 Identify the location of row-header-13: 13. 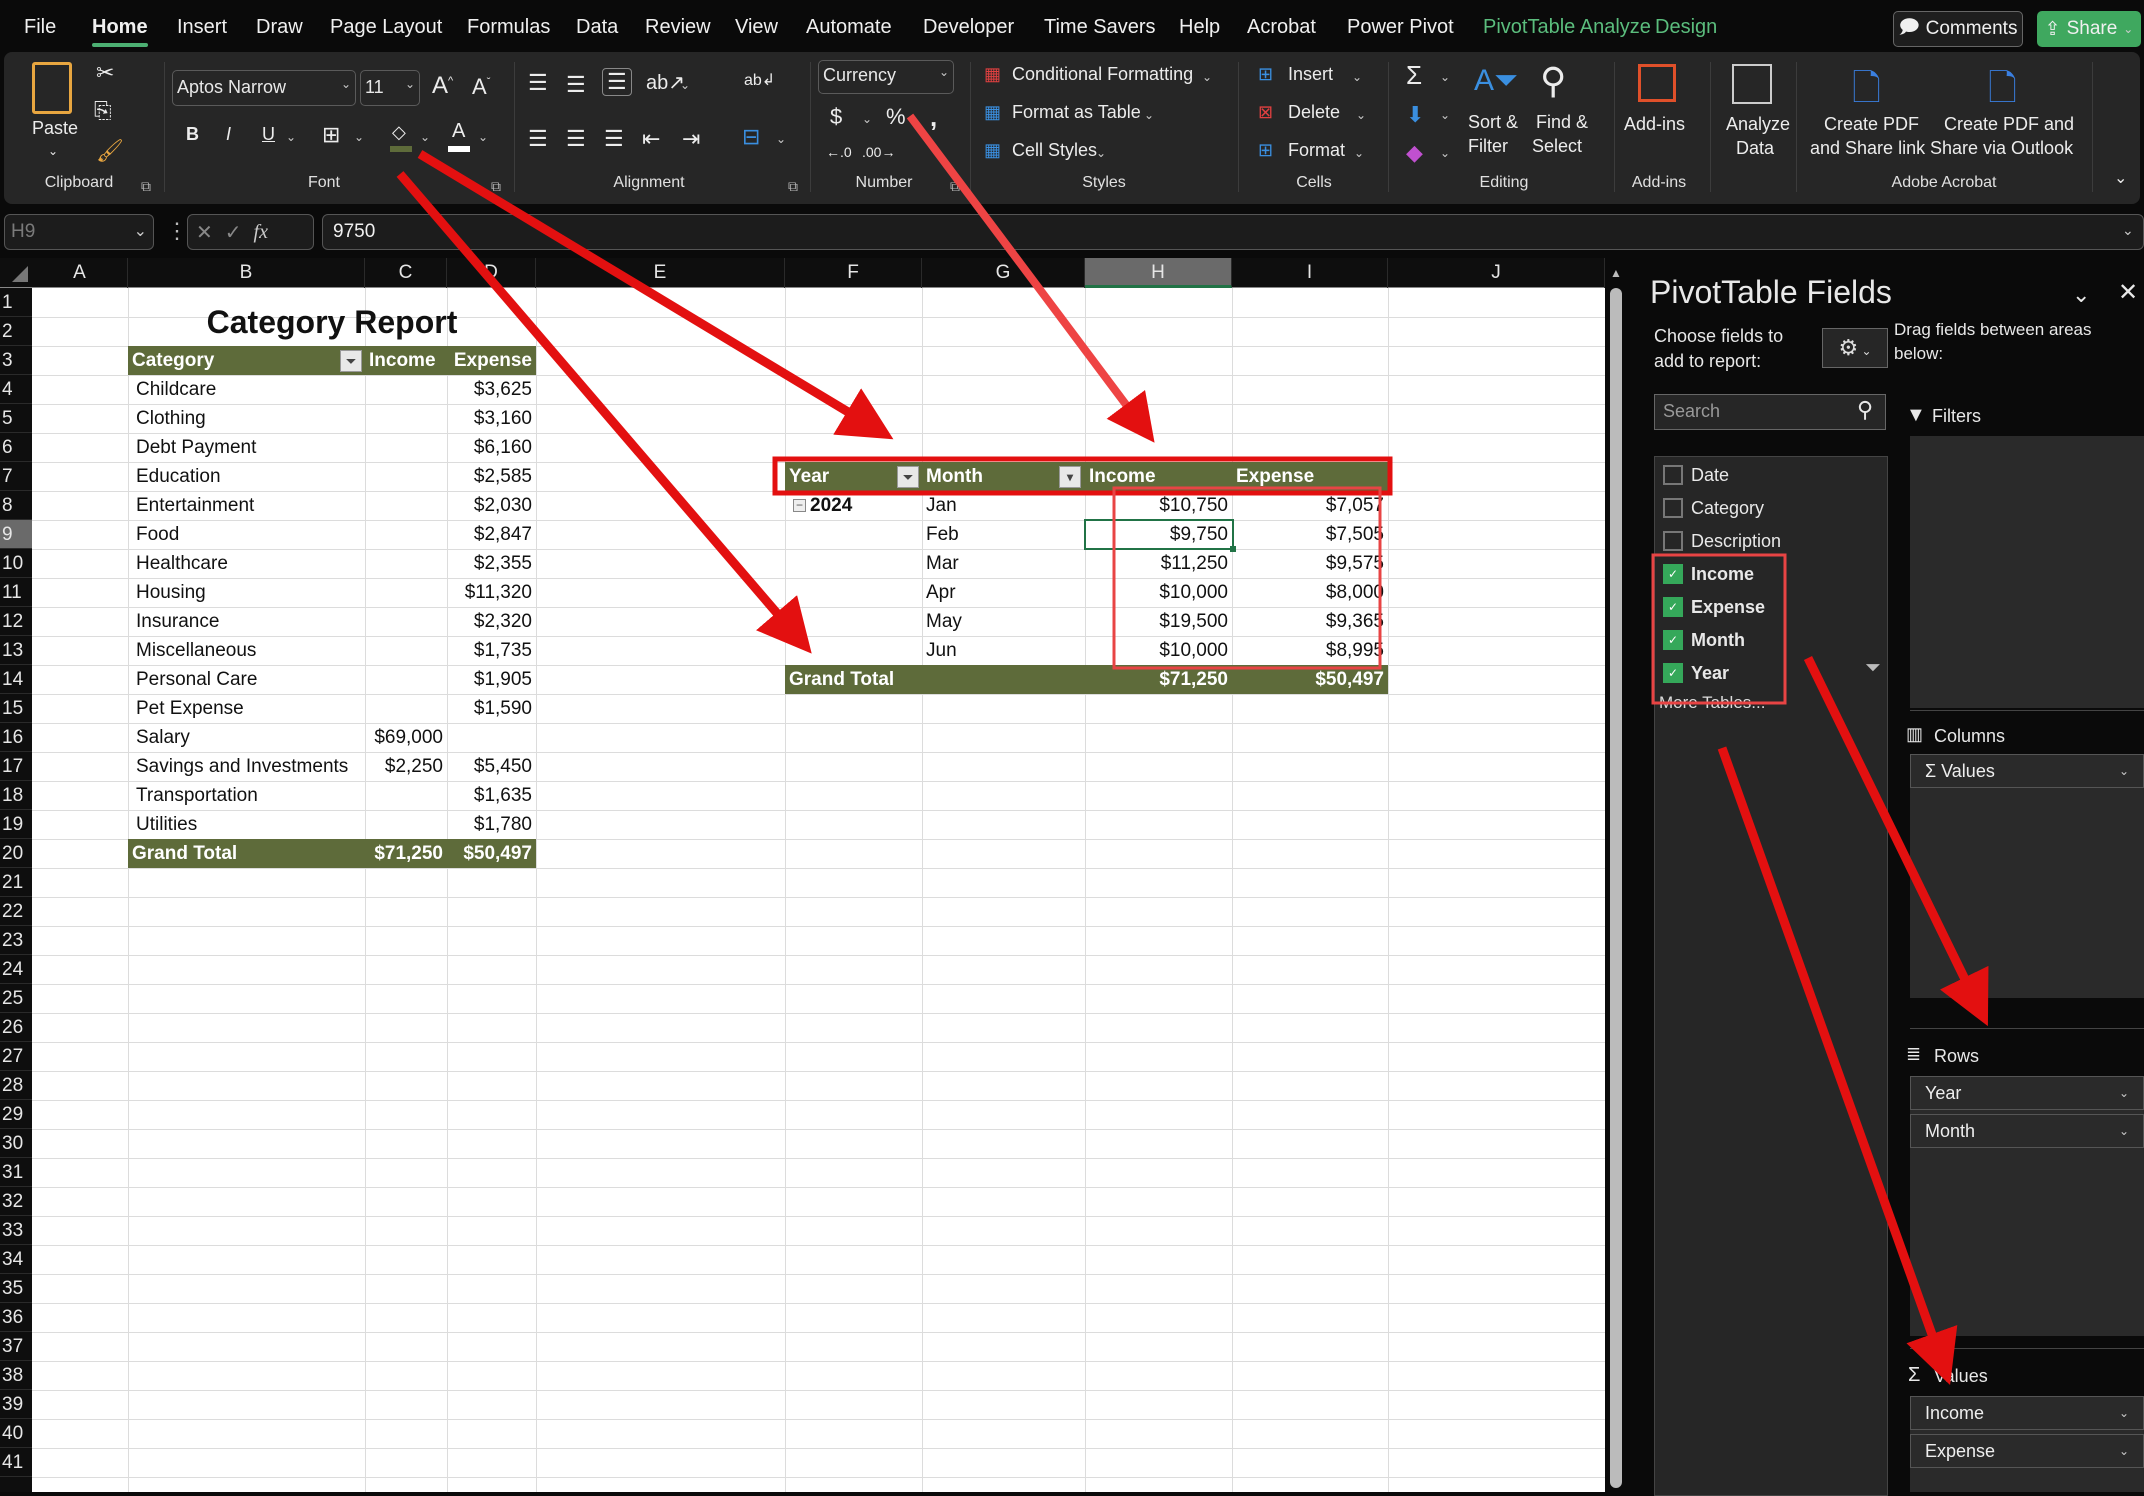
(16, 650).